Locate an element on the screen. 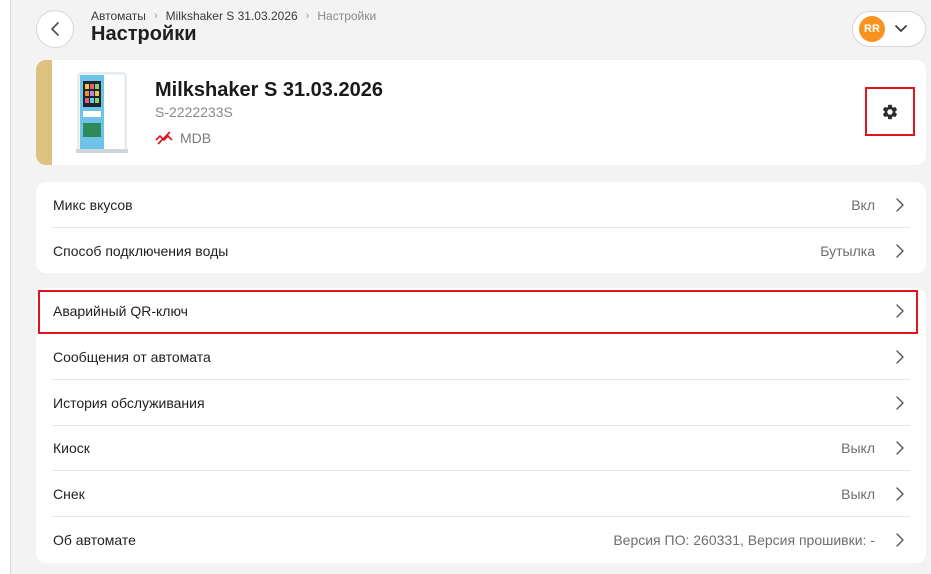  device-serial: S-2222233S is located at coordinates (194, 112).